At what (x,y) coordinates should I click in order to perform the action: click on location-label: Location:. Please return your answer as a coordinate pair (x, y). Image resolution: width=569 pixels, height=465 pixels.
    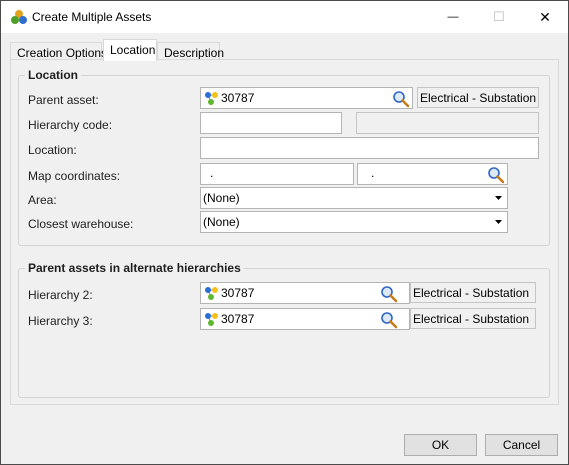
    Looking at the image, I should click on (52, 150).